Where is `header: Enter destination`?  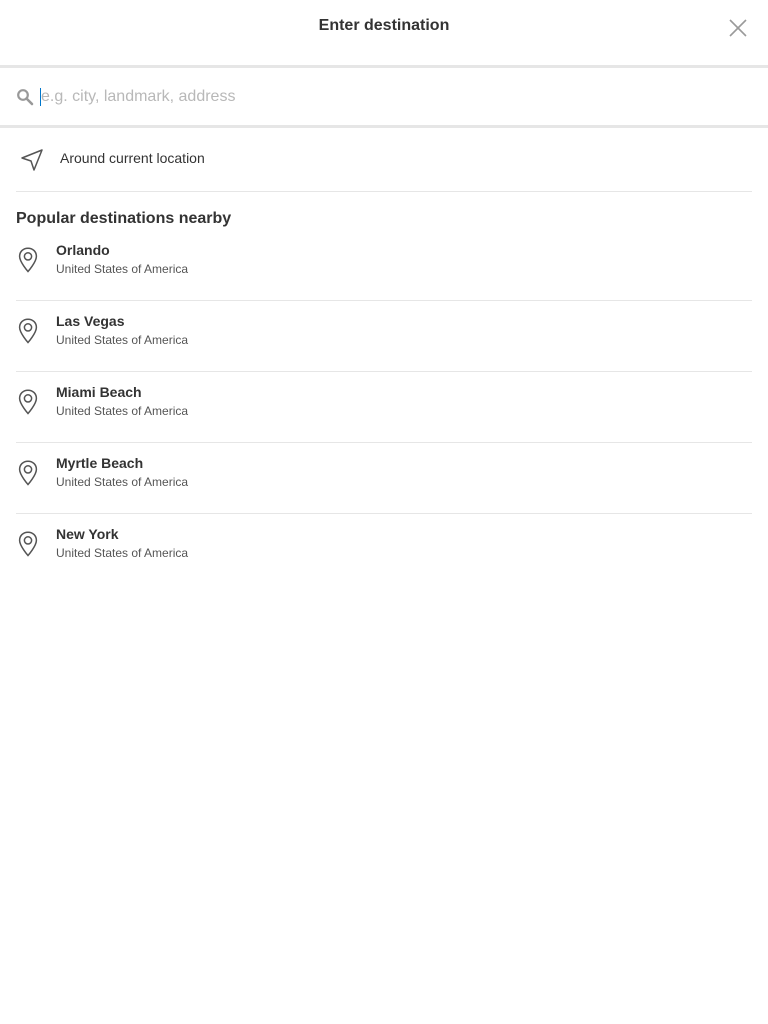 header: Enter destination is located at coordinates (384, 34).